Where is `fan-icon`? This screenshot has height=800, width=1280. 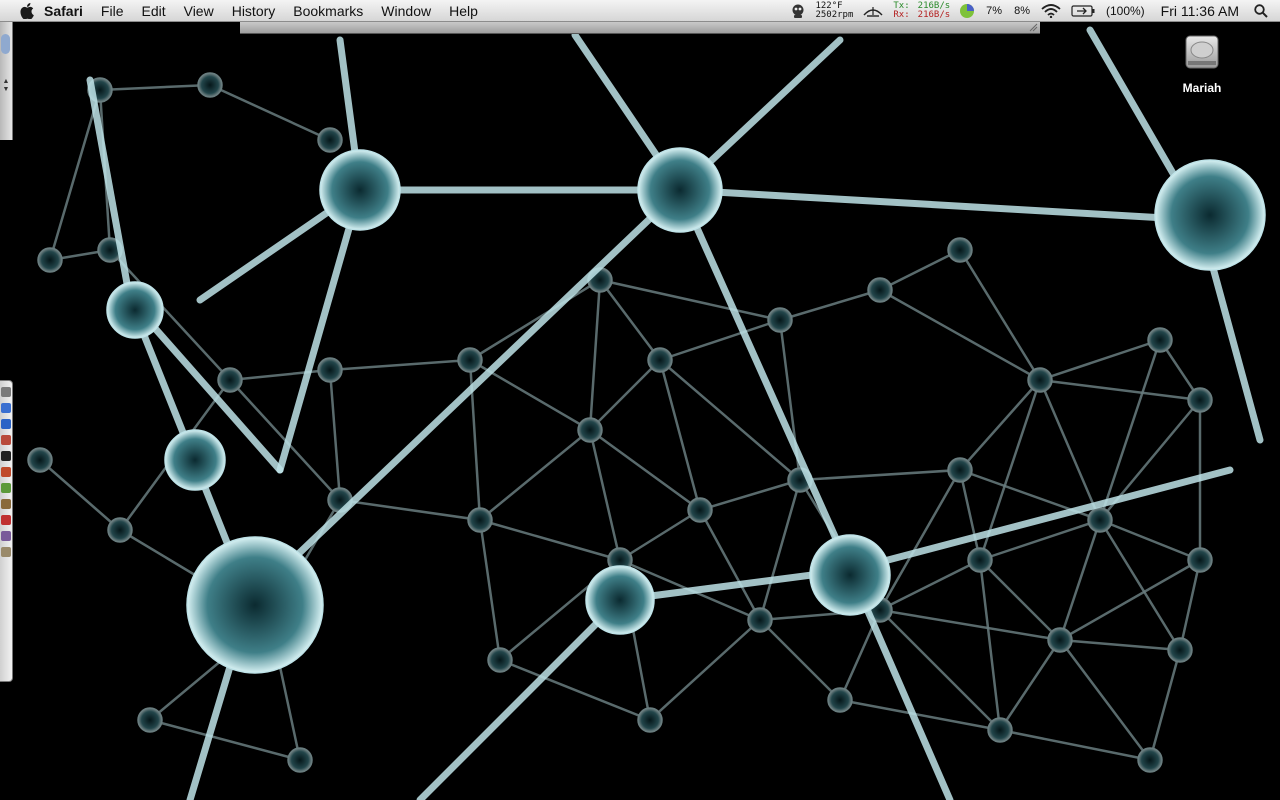 fan-icon is located at coordinates (873, 11).